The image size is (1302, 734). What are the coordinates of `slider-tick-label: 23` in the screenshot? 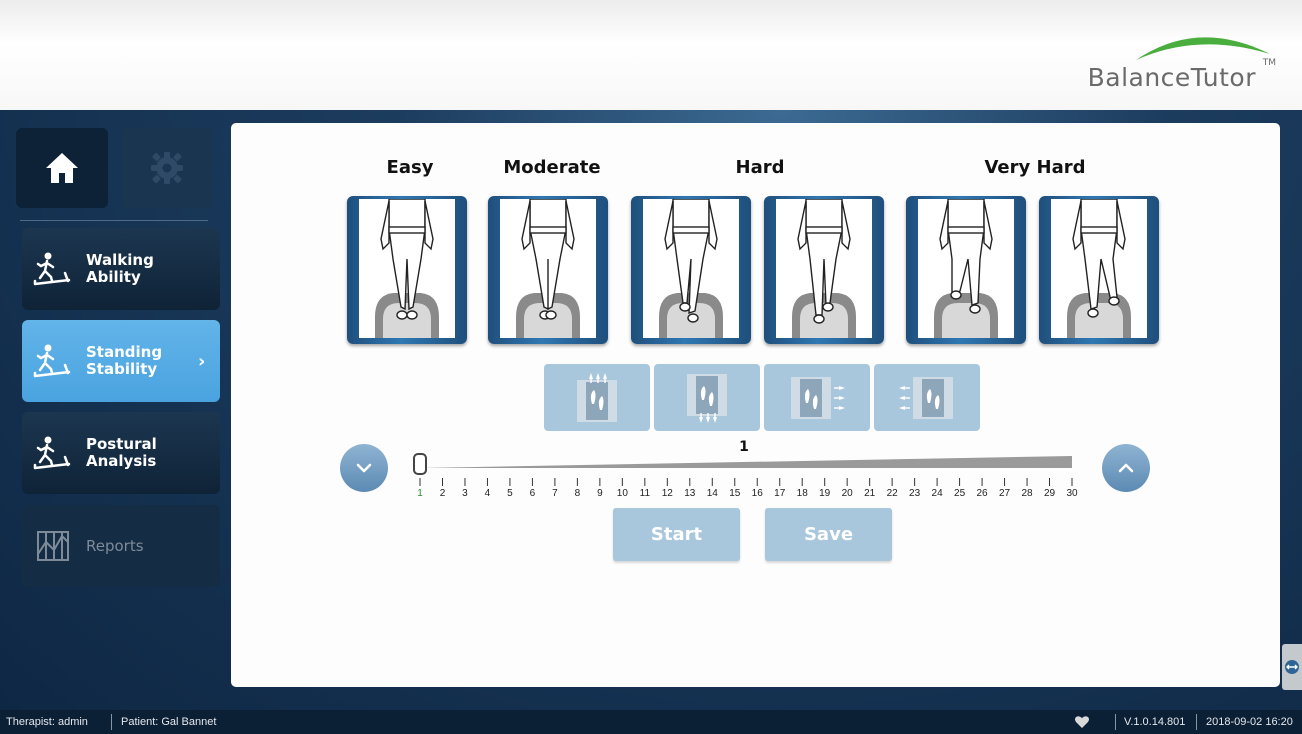 It's located at (915, 493).